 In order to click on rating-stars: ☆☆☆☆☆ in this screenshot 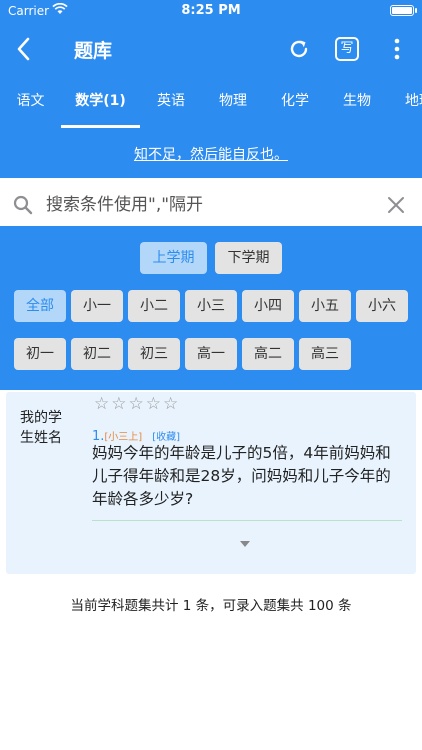, I will do `click(137, 405)`.